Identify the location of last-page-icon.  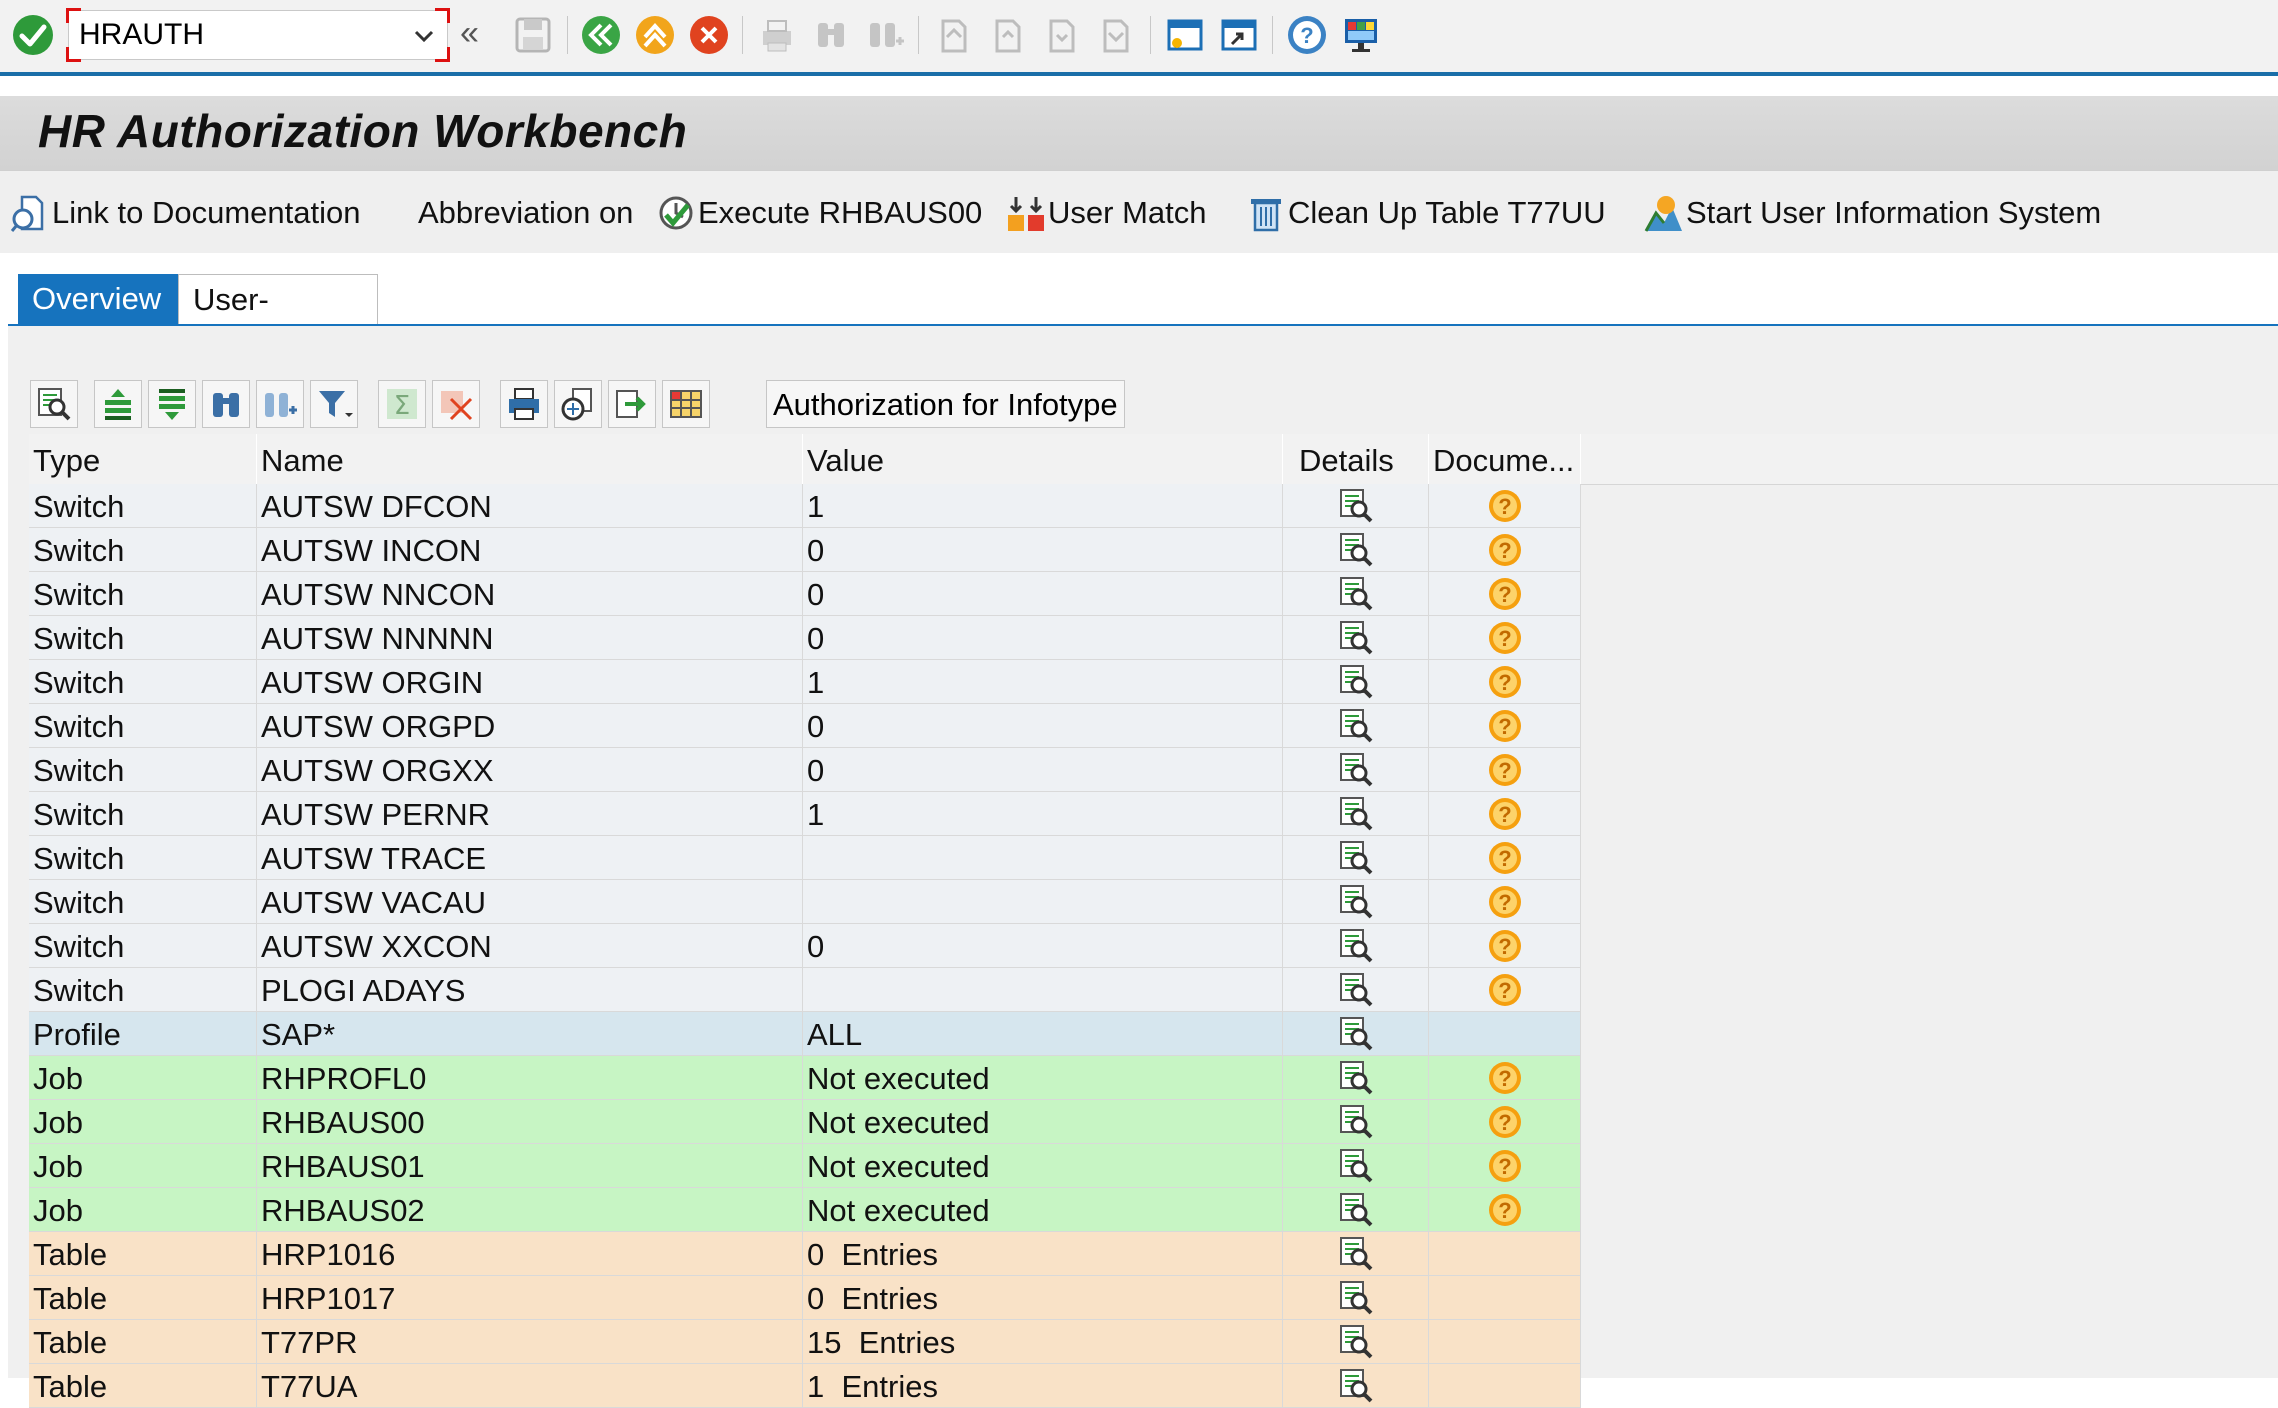
(1115, 35).